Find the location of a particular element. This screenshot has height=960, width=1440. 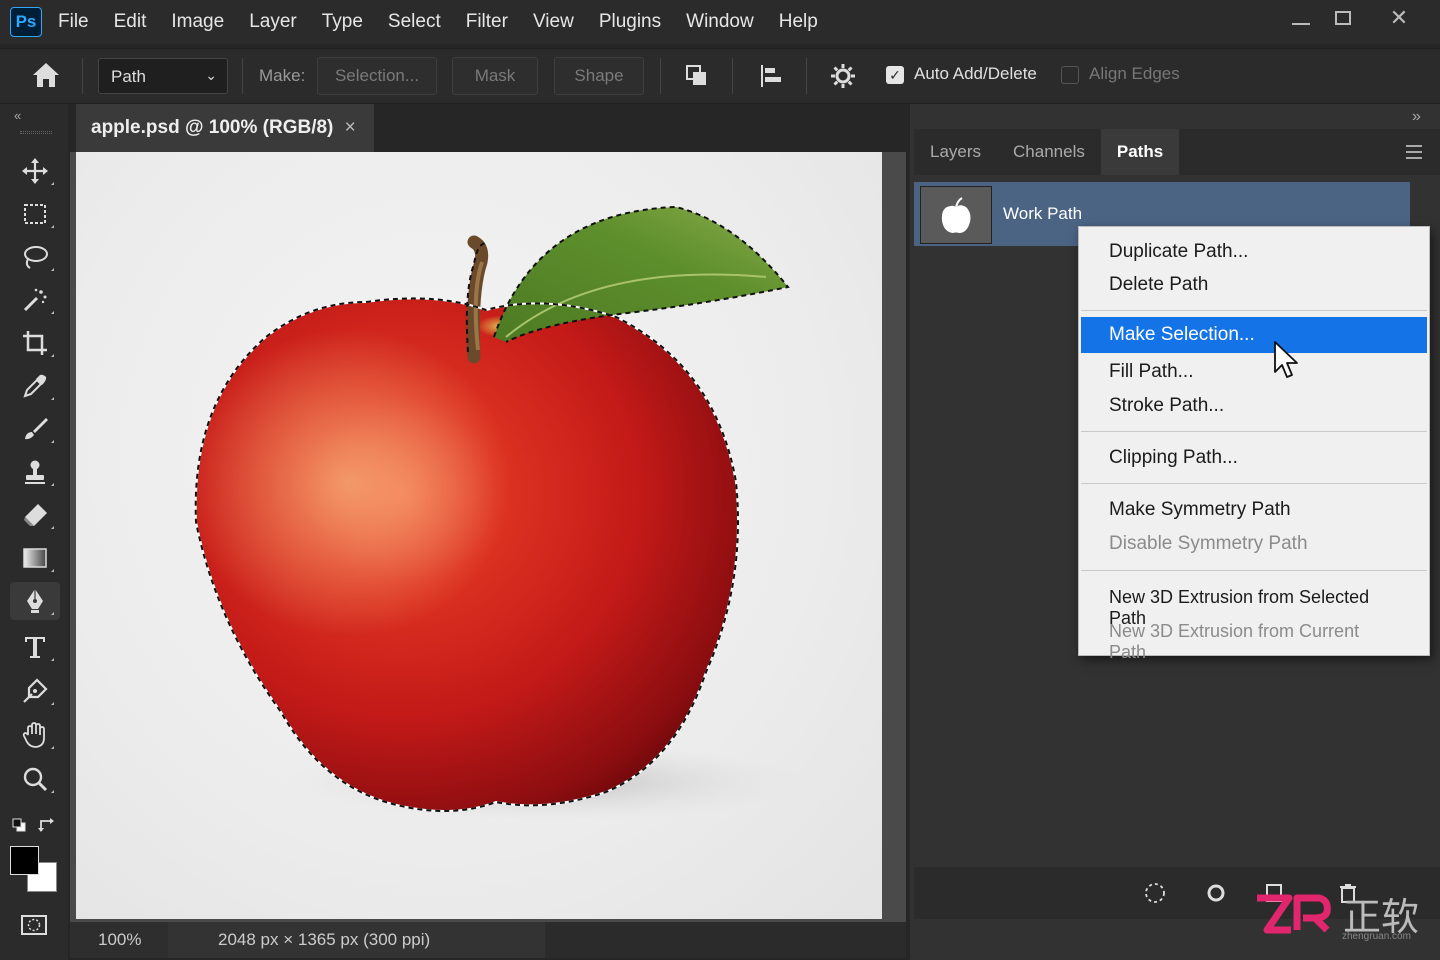

hand-icon is located at coordinates (33, 735).